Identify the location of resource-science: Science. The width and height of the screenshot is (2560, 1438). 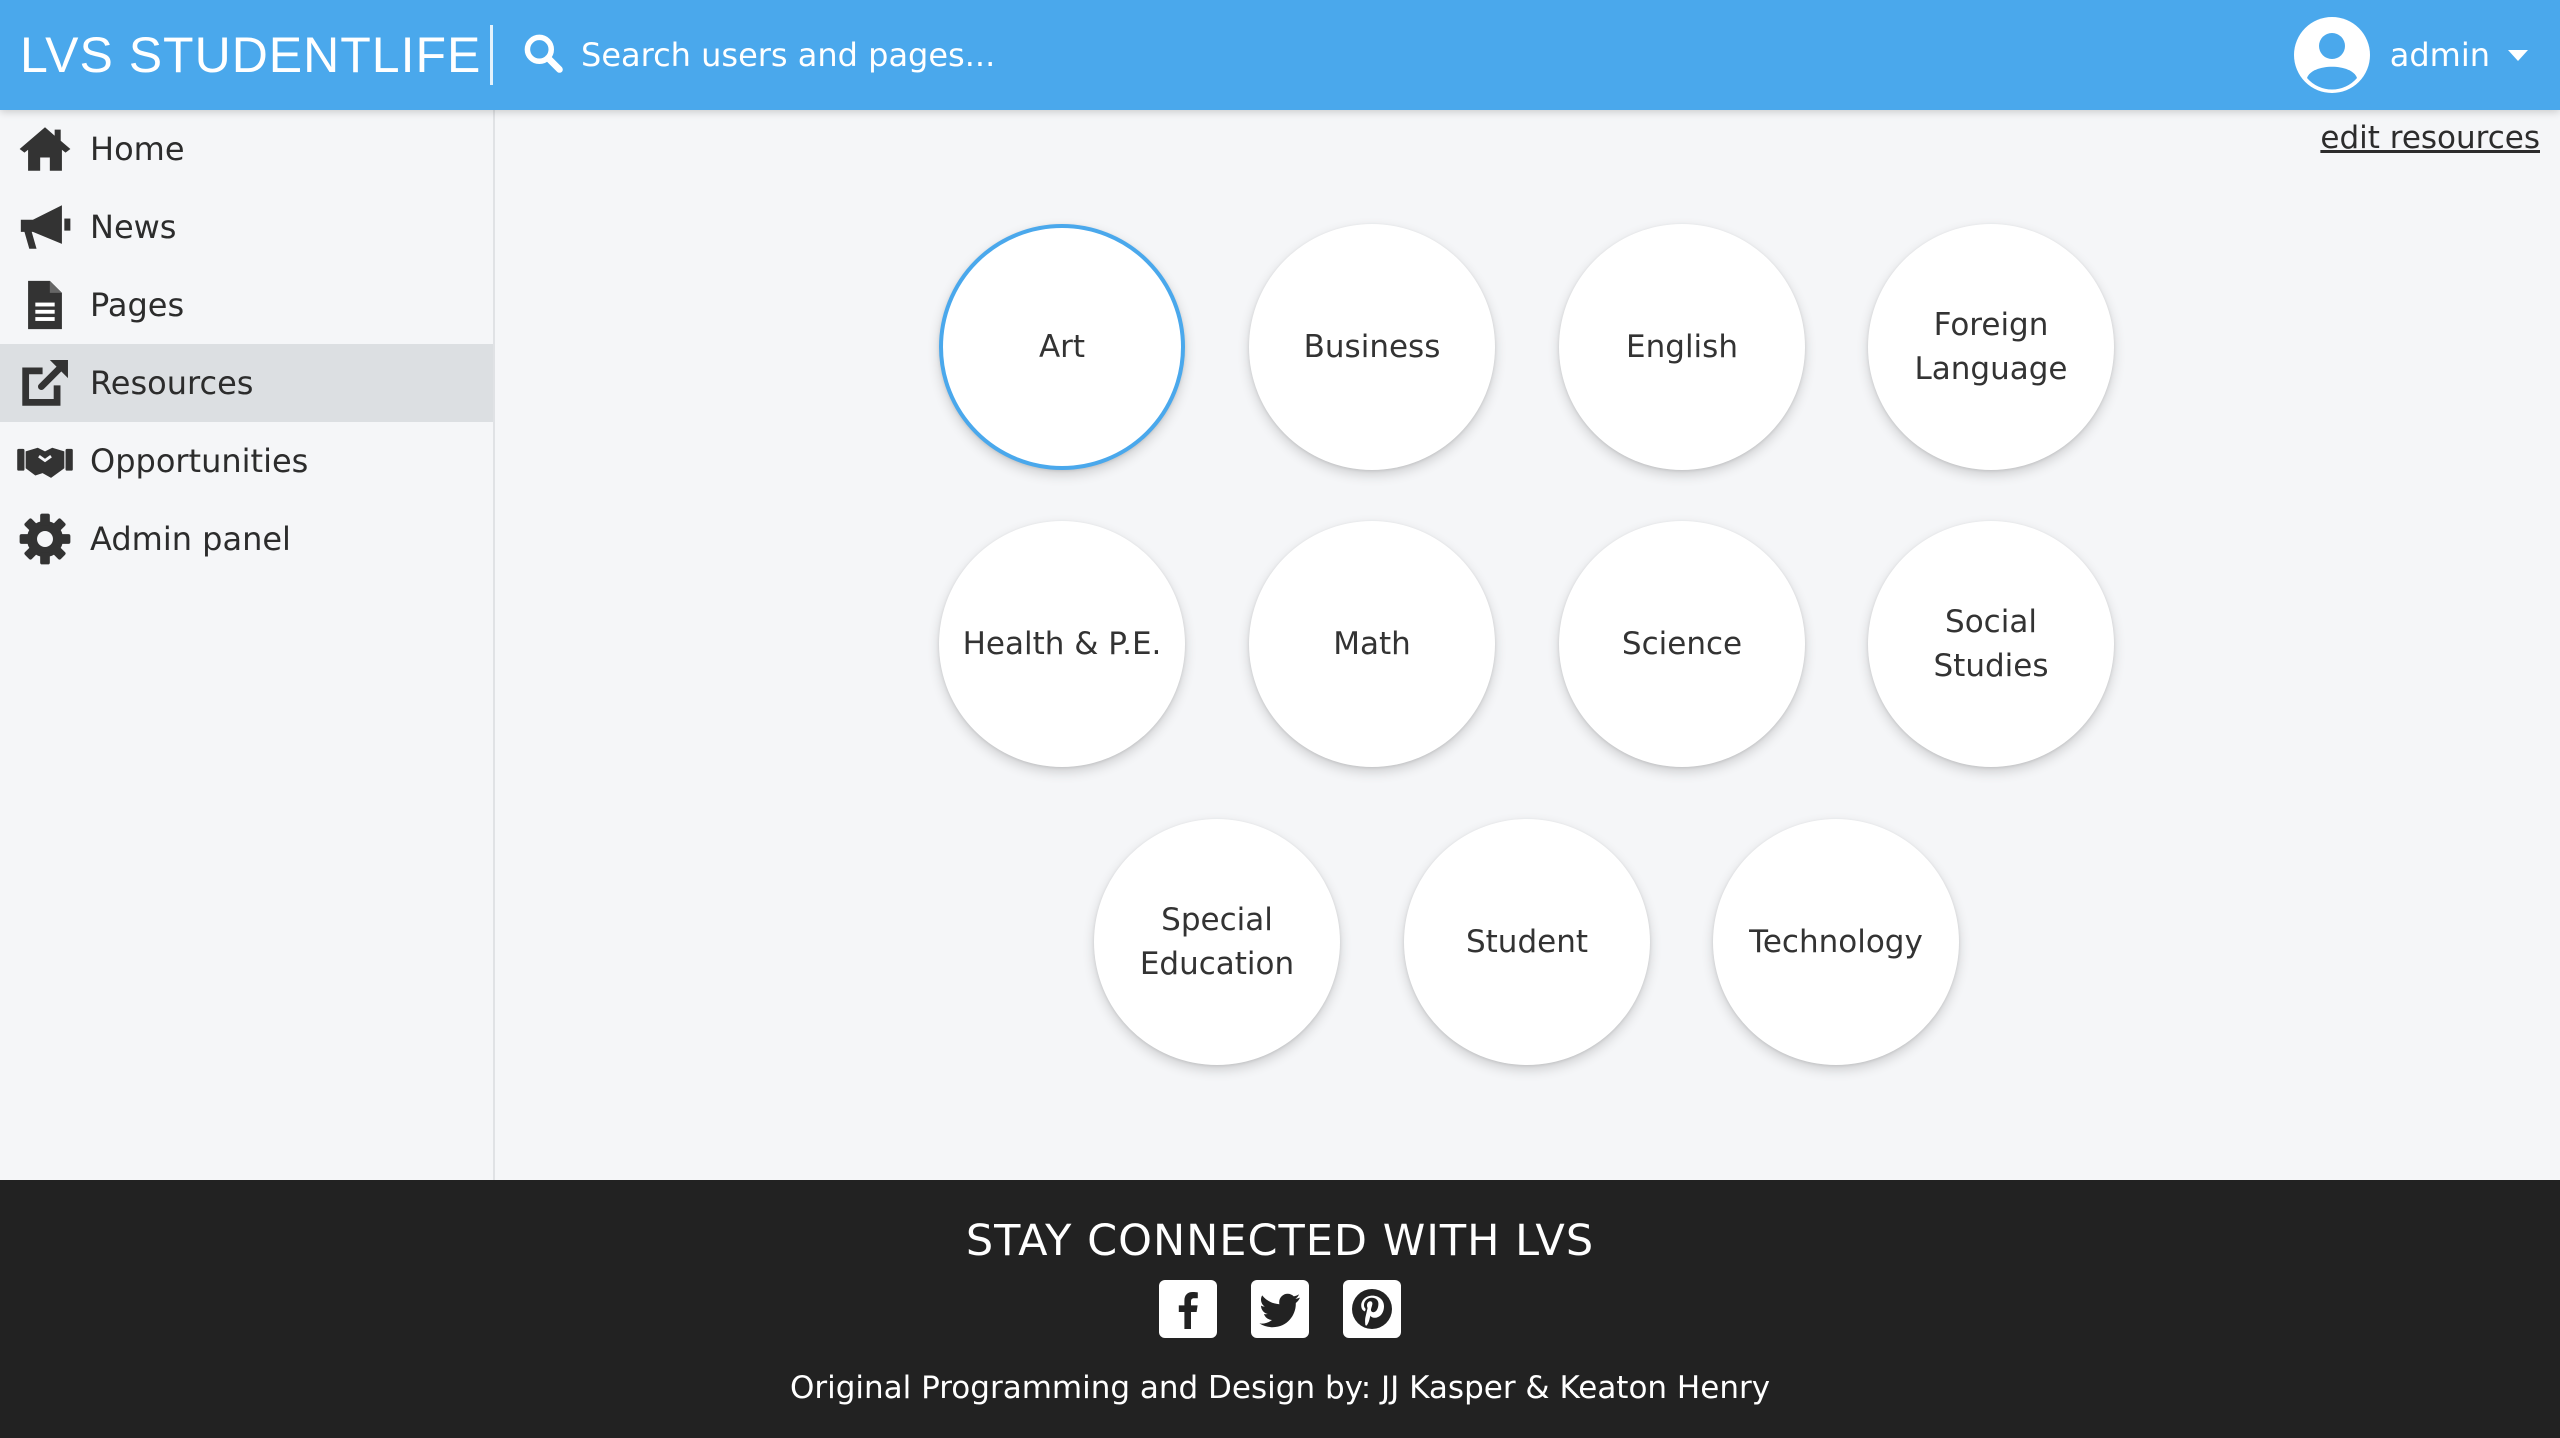
(1682, 644).